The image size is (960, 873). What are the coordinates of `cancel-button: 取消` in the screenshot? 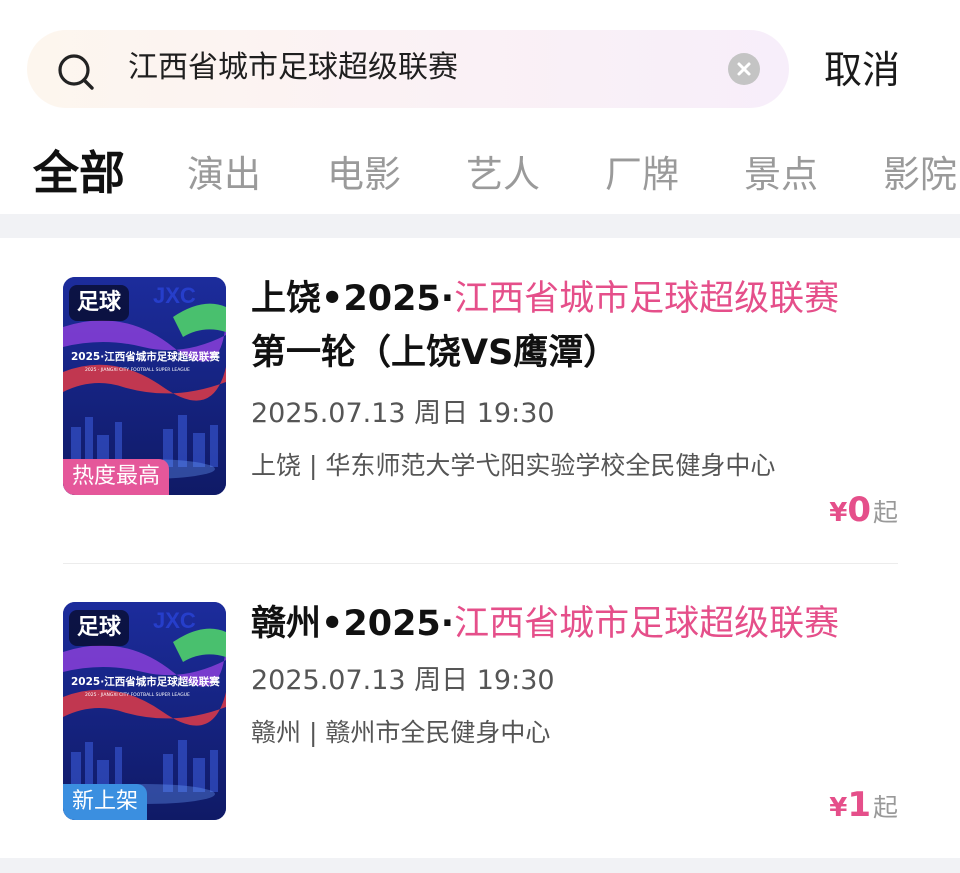 It's located at (862, 70).